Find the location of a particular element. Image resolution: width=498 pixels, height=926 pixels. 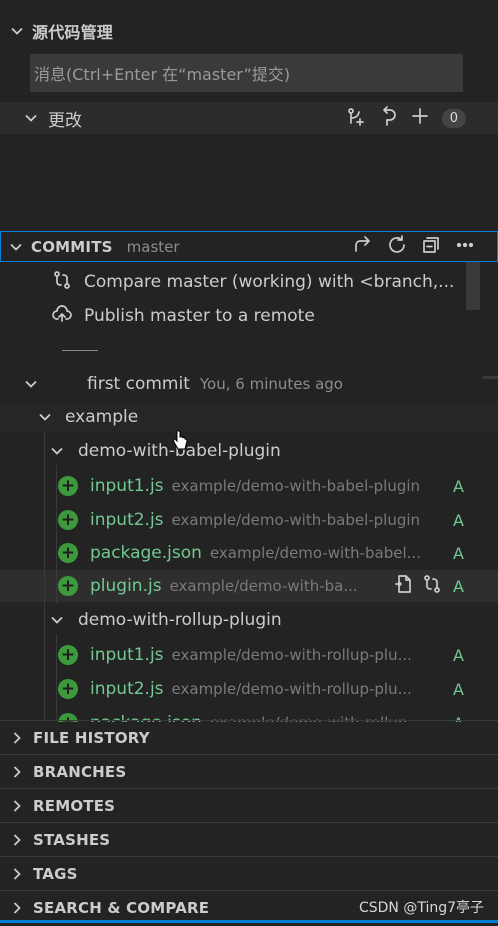

file-name: package.json is located at coordinates (146, 553).